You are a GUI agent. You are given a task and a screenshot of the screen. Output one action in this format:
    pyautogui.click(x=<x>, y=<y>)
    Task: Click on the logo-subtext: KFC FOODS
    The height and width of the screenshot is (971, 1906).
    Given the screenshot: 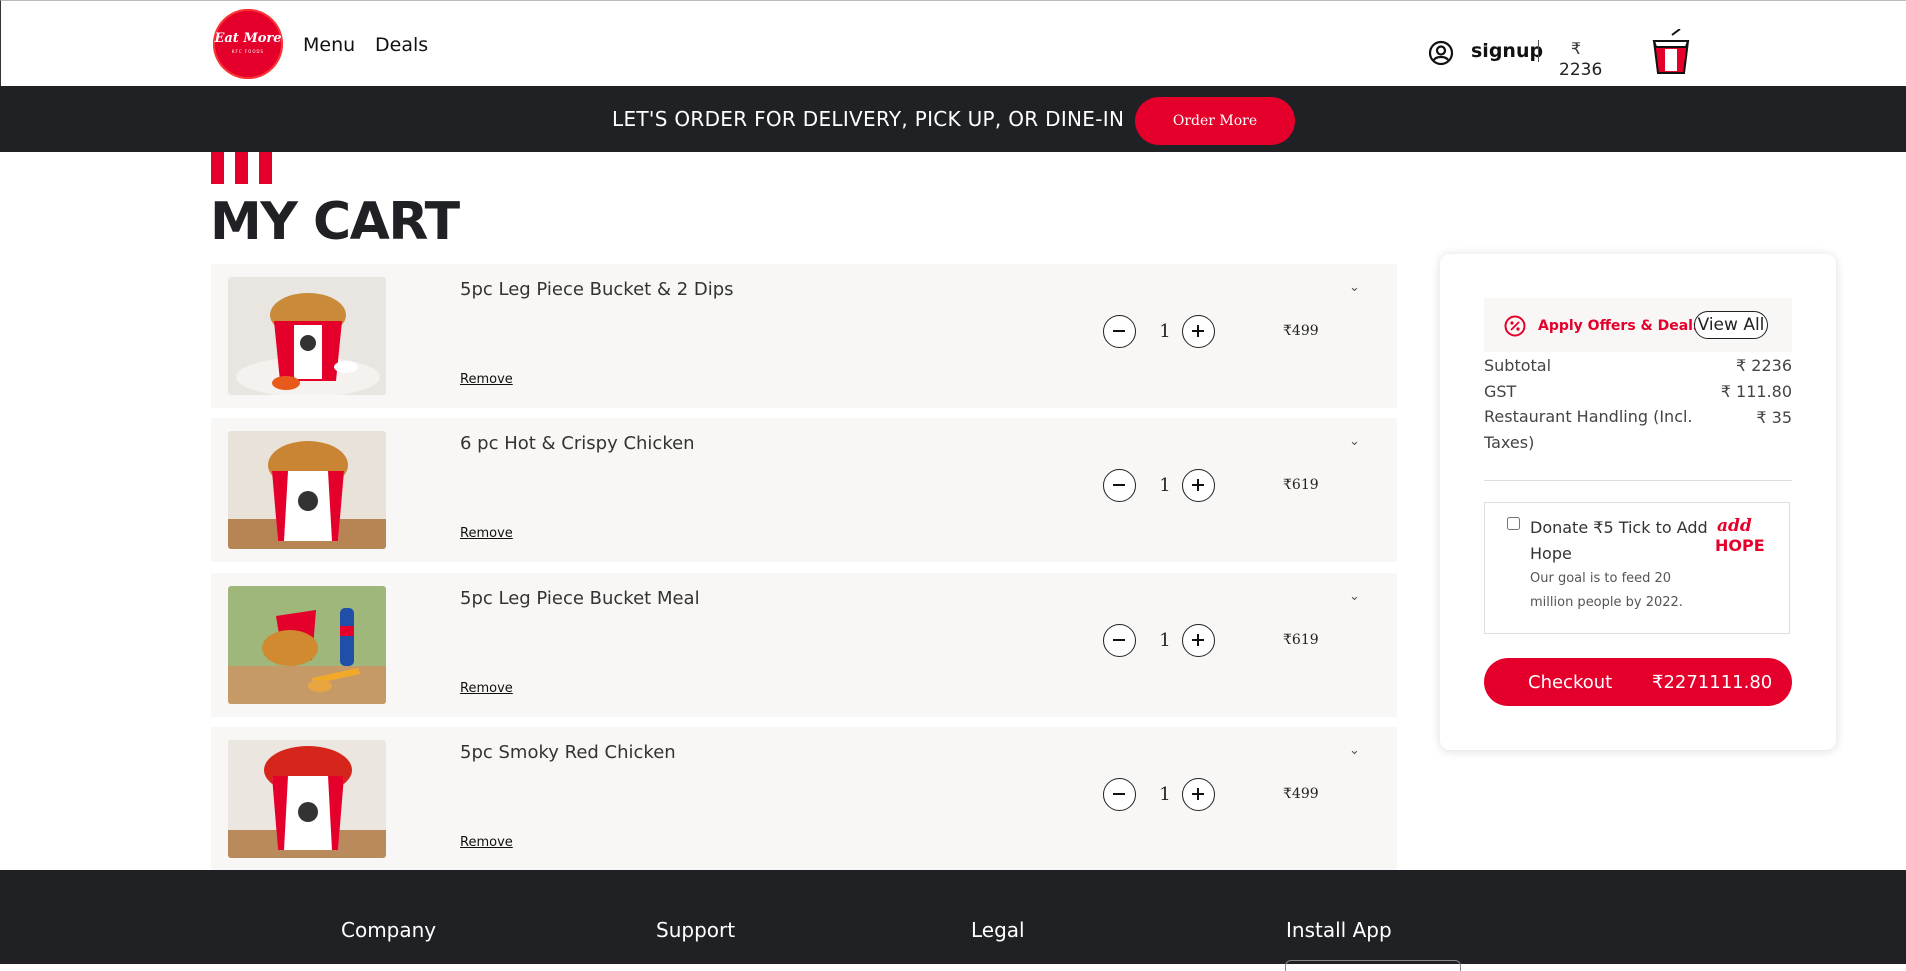 What is the action you would take?
    pyautogui.click(x=248, y=51)
    